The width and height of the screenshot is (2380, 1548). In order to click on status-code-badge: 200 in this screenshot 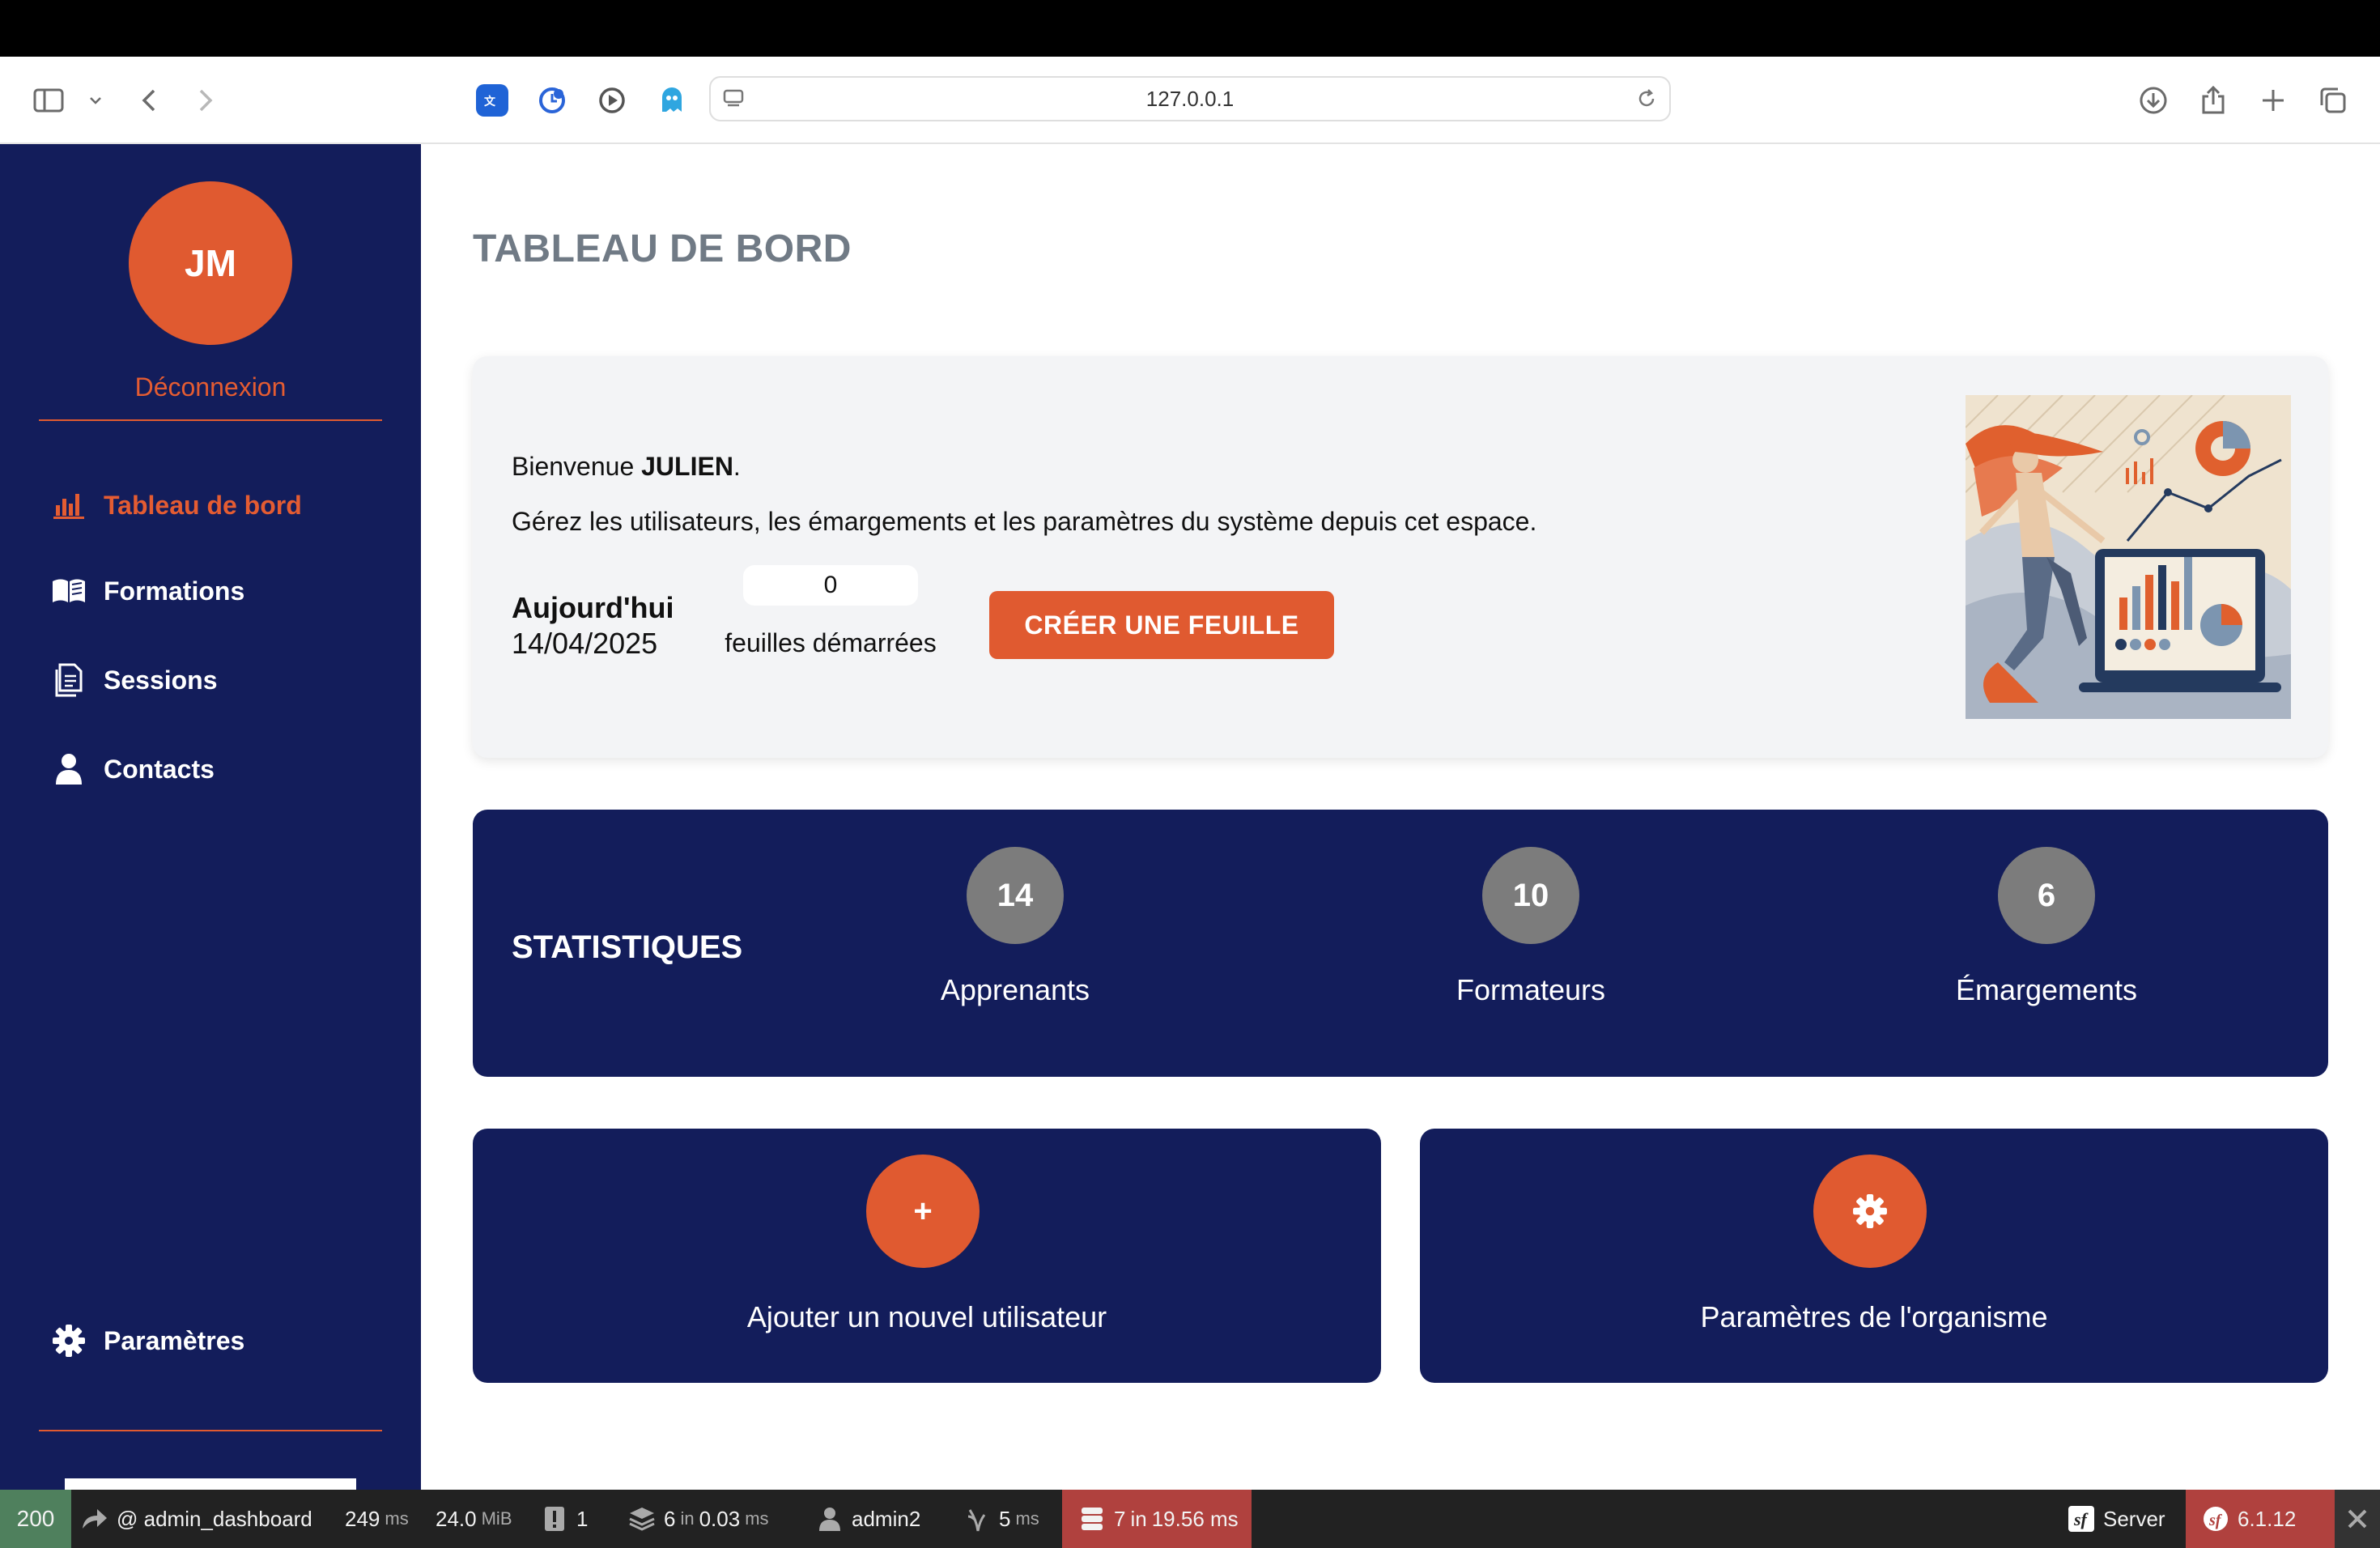, I will do `click(35, 1519)`.